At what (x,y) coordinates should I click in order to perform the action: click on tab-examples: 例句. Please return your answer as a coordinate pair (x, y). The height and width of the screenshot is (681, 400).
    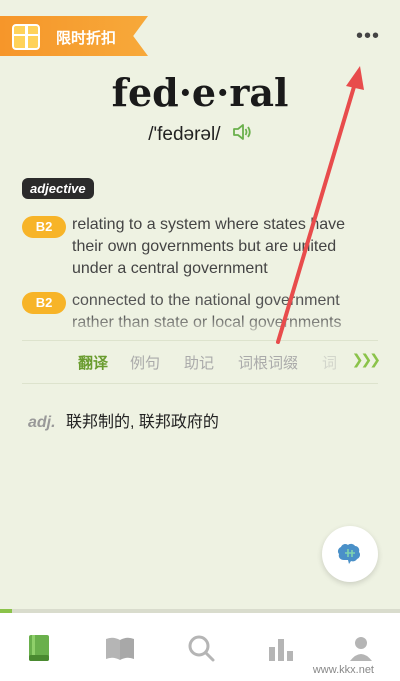
    Looking at the image, I should click on (145, 362).